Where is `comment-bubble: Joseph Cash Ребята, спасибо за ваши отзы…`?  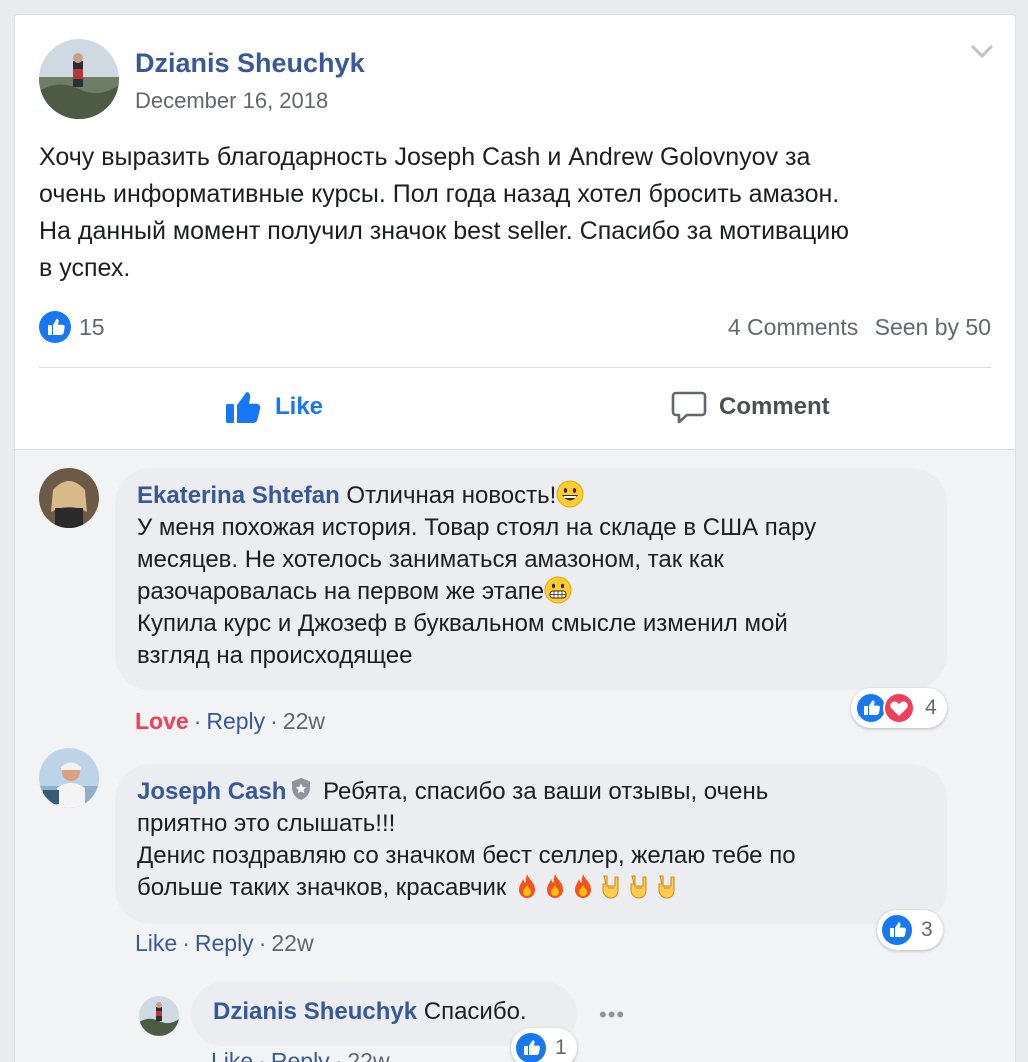 comment-bubble: Joseph Cash Ребята, спасибо за ваши отзы… is located at coordinates (531, 844).